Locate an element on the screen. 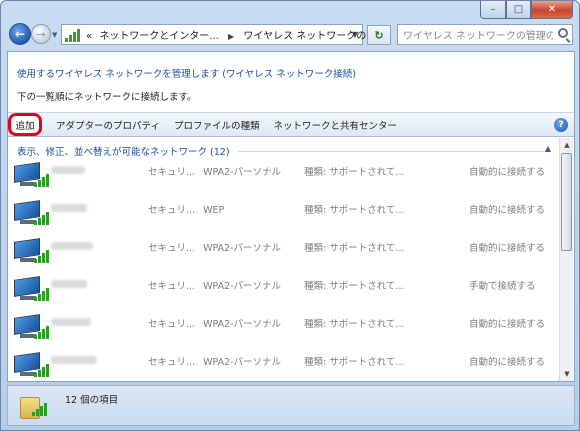 The width and height of the screenshot is (580, 431). connection-mode: 手動で接続する is located at coordinates (502, 286).